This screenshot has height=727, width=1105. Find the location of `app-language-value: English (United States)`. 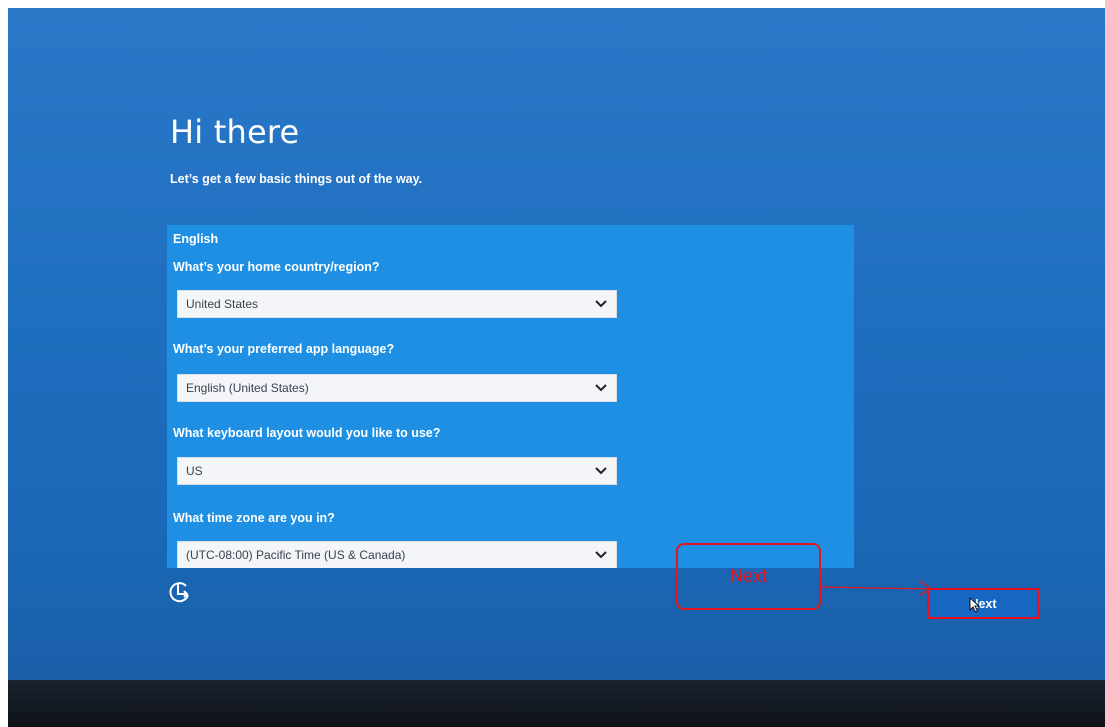

app-language-value: English (United States) is located at coordinates (247, 388).